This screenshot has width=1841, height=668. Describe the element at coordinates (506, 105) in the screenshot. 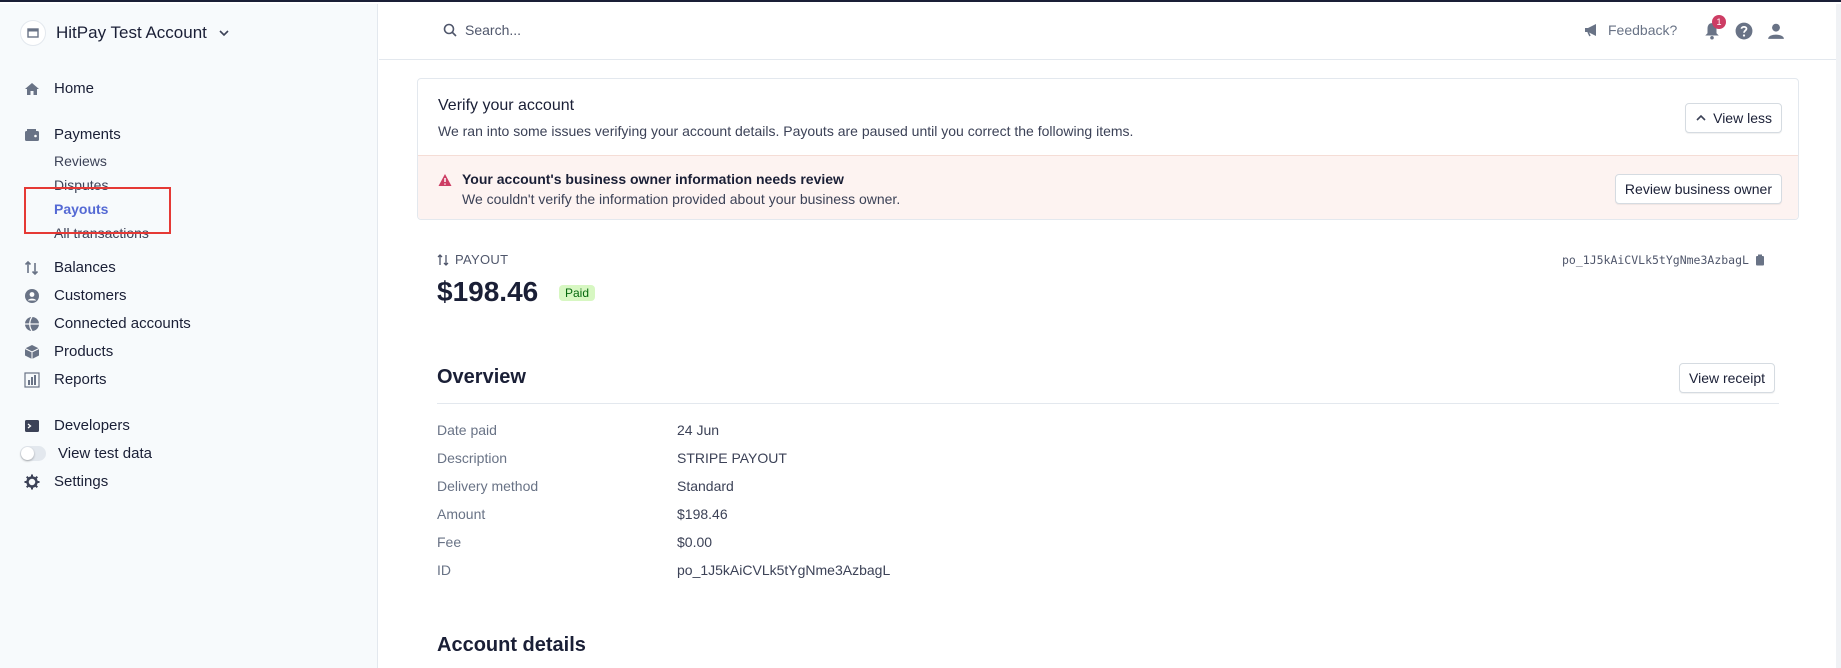

I see `verify-title: Verify your account` at that location.